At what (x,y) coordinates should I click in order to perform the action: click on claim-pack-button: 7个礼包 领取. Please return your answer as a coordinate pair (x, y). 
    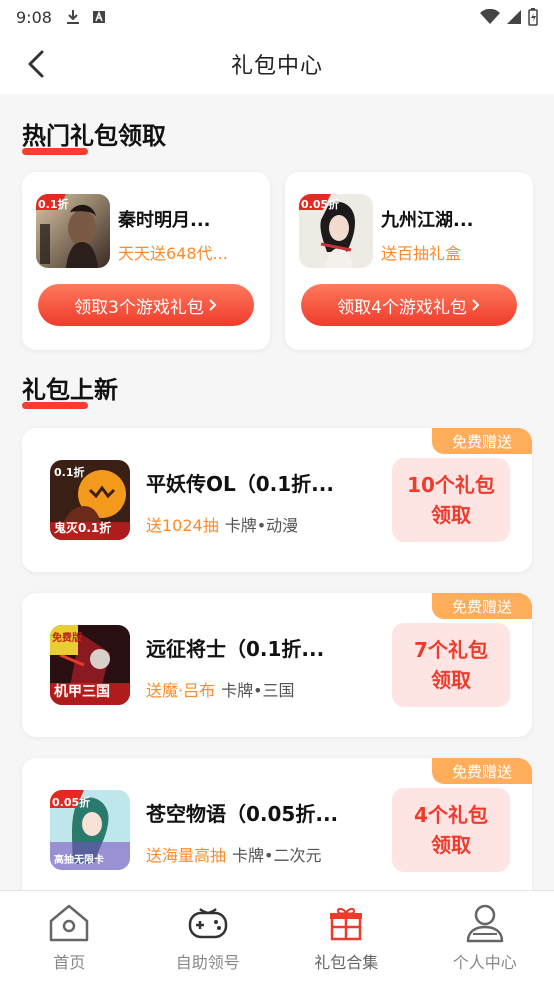
    Looking at the image, I should click on (451, 665).